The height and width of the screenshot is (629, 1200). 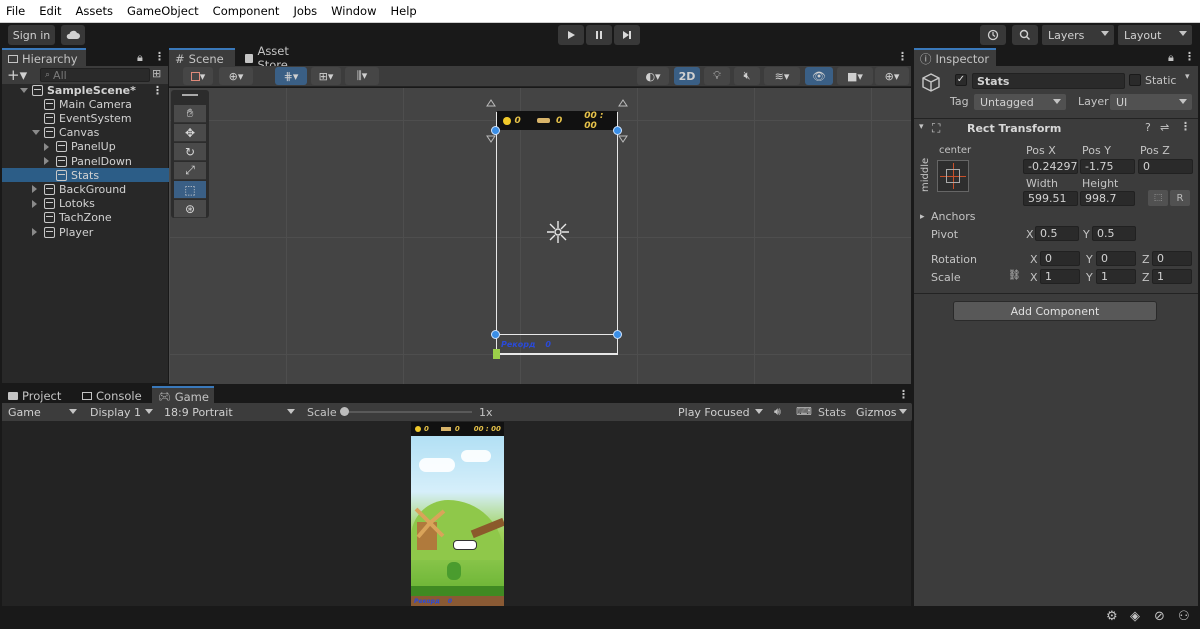 I want to click on hand-tool-icon: ✋︎, so click(x=190, y=114).